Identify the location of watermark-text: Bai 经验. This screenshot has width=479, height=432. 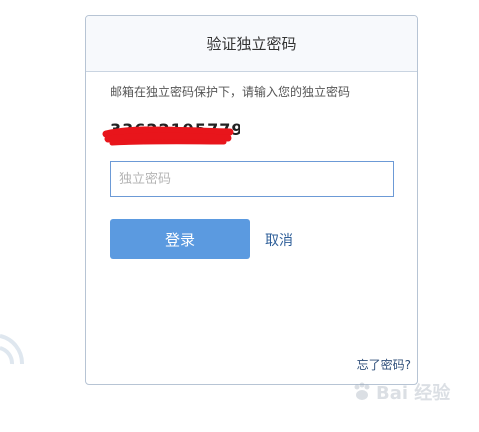
(413, 393).